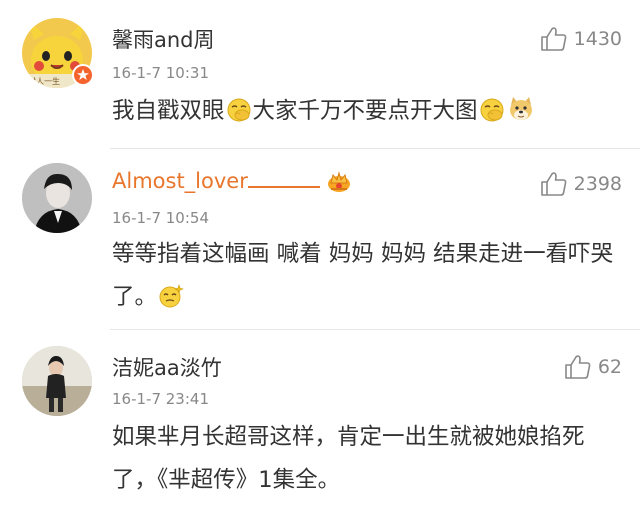  I want to click on comment-text: 我自戳双眼 大家千万不要点开大图, so click(369, 111).